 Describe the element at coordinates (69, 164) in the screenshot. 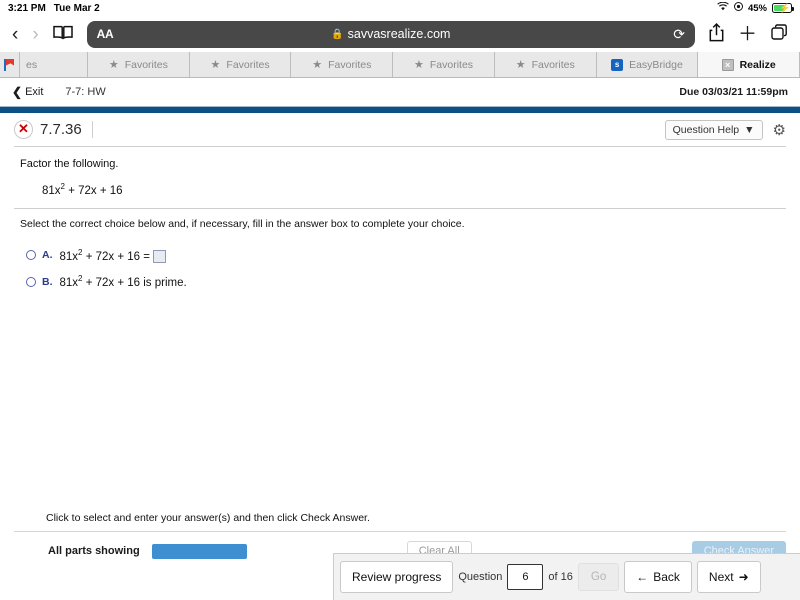

I see `question-prompt: Factor the following.` at that location.